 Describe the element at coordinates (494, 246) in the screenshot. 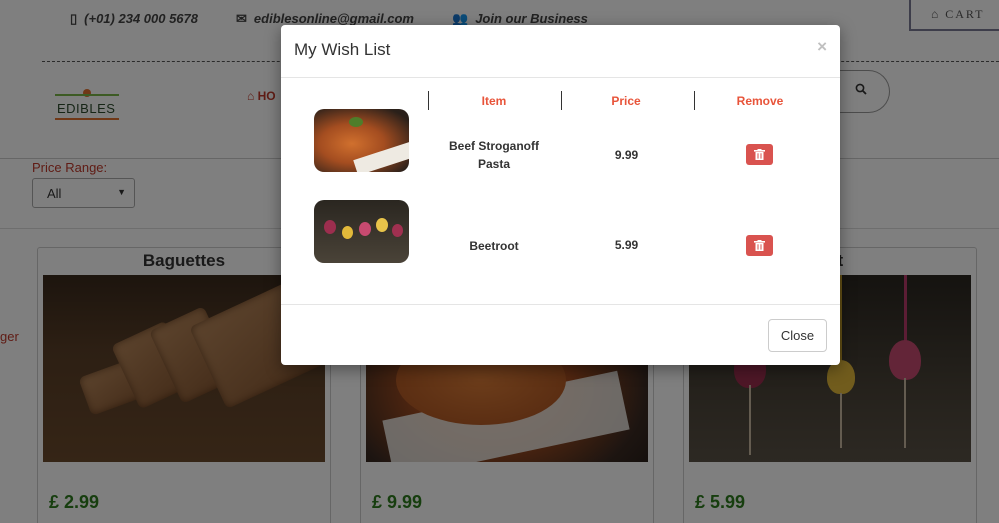

I see `item-name: Beetroot` at that location.